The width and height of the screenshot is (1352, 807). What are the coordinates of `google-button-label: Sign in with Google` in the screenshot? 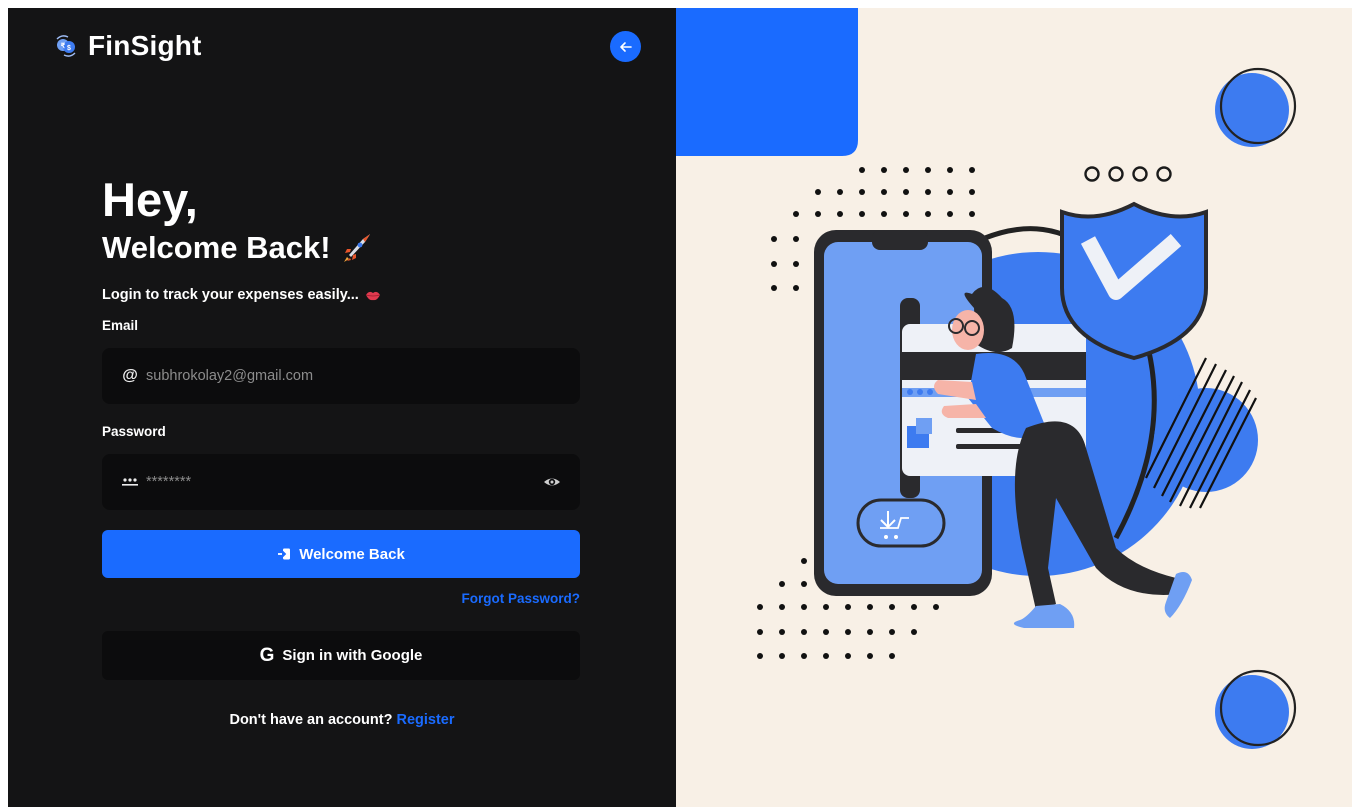 It's located at (352, 655).